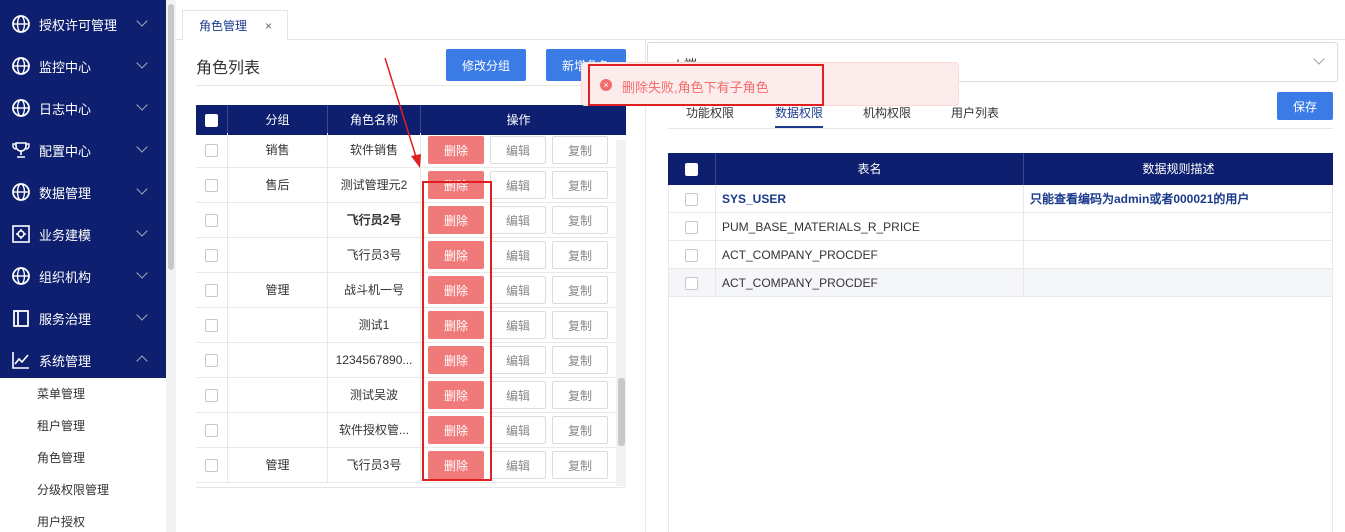 The height and width of the screenshot is (532, 1345). I want to click on table-row: 1234567890... 删除 编辑 复制, so click(406, 360).